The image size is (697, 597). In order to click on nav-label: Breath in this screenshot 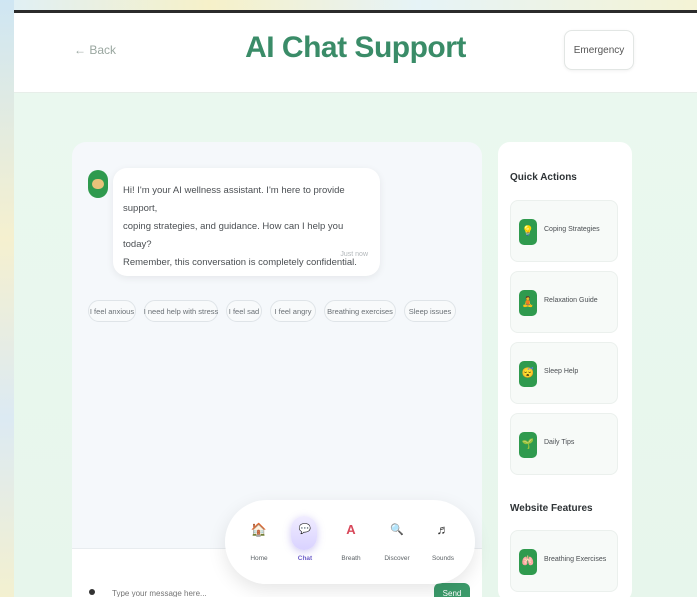, I will do `click(351, 558)`.